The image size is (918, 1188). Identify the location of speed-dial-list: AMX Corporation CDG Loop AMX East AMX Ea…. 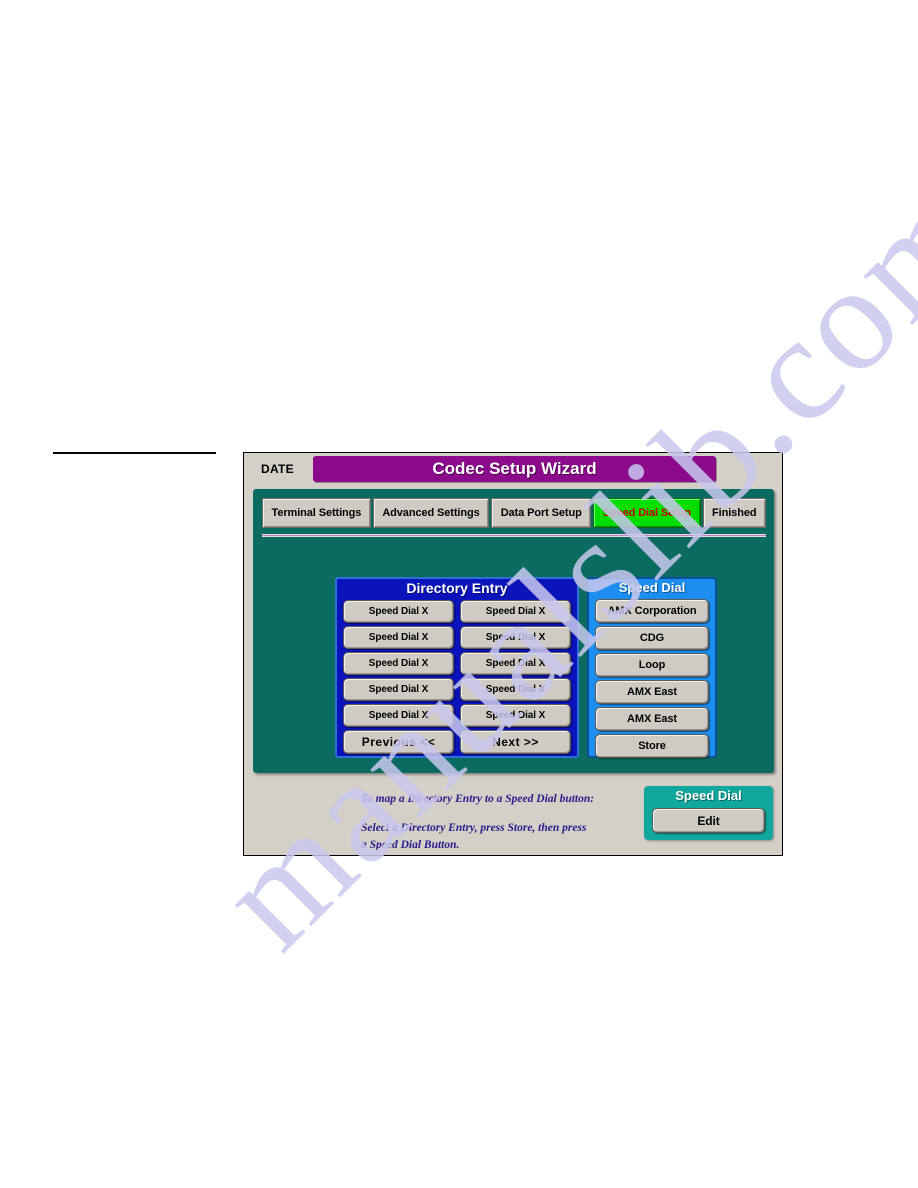
(652, 678).